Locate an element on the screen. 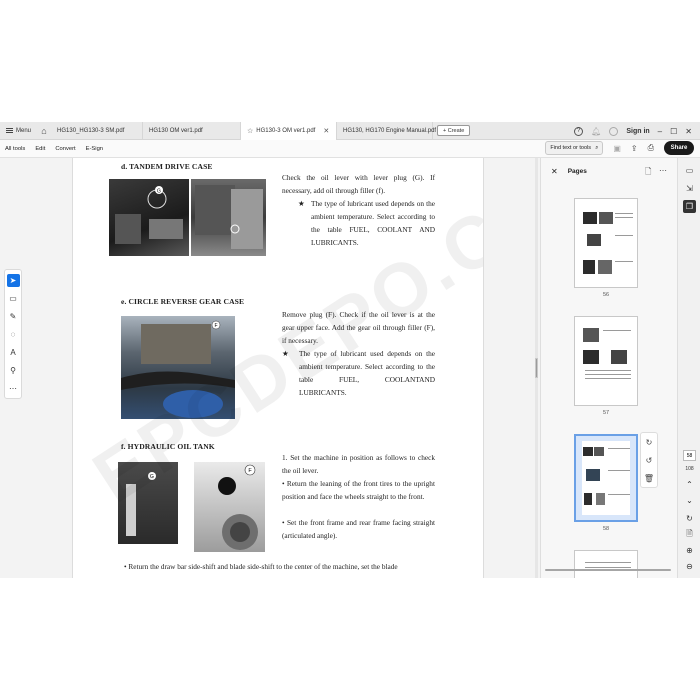  tab-document: HG130, HG170 Engine Manual.pdf is located at coordinates (387, 131).